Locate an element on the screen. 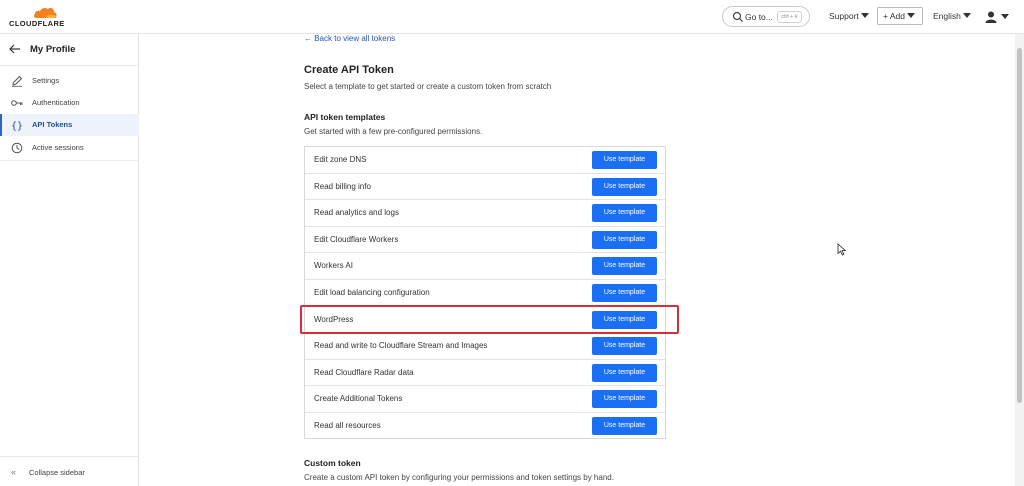 The height and width of the screenshot is (486, 1024). clock-icon is located at coordinates (17, 148).